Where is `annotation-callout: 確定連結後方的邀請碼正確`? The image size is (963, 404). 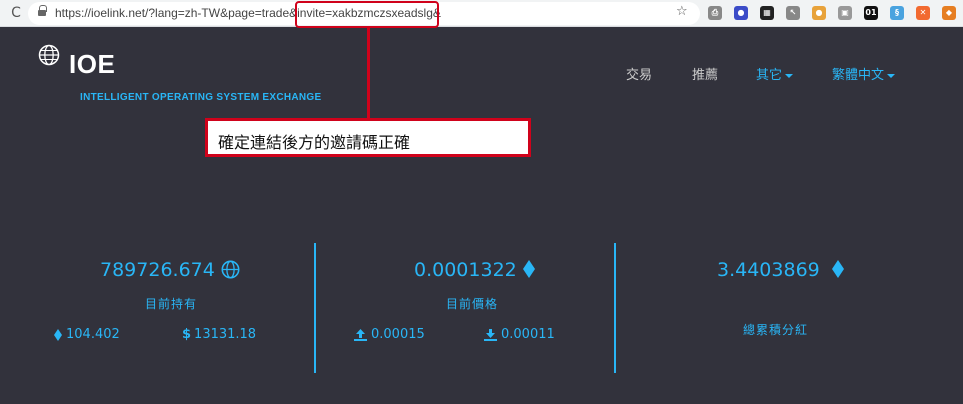
annotation-callout: 確定連結後方的邀請碼正確 is located at coordinates (368, 137).